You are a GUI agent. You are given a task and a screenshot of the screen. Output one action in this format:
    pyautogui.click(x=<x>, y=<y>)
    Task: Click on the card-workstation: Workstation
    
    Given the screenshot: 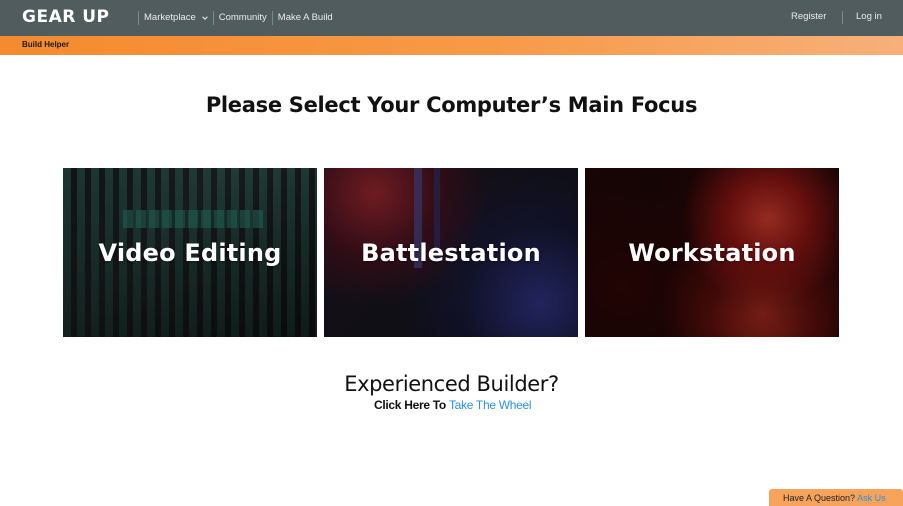 What is the action you would take?
    pyautogui.click(x=712, y=252)
    